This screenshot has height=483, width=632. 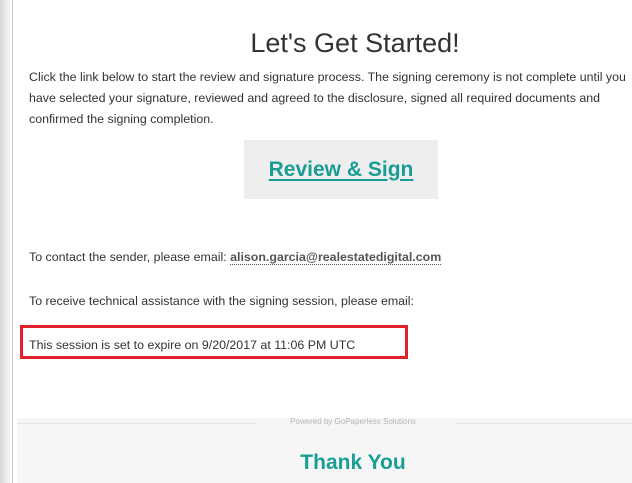 I want to click on thank-you-heading: Thank You, so click(x=353, y=462).